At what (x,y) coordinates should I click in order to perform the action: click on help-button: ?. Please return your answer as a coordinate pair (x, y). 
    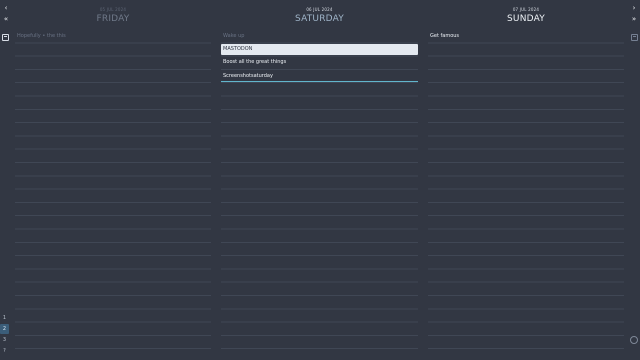
    Looking at the image, I should click on (4, 351).